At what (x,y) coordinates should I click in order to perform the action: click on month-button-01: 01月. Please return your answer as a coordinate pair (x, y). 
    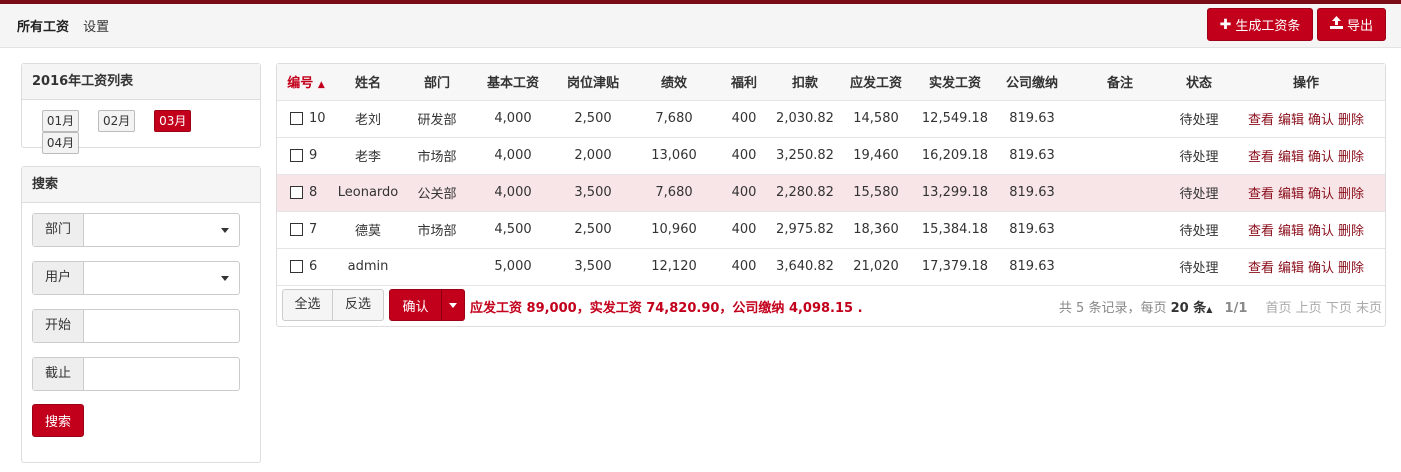
    Looking at the image, I should click on (60, 121).